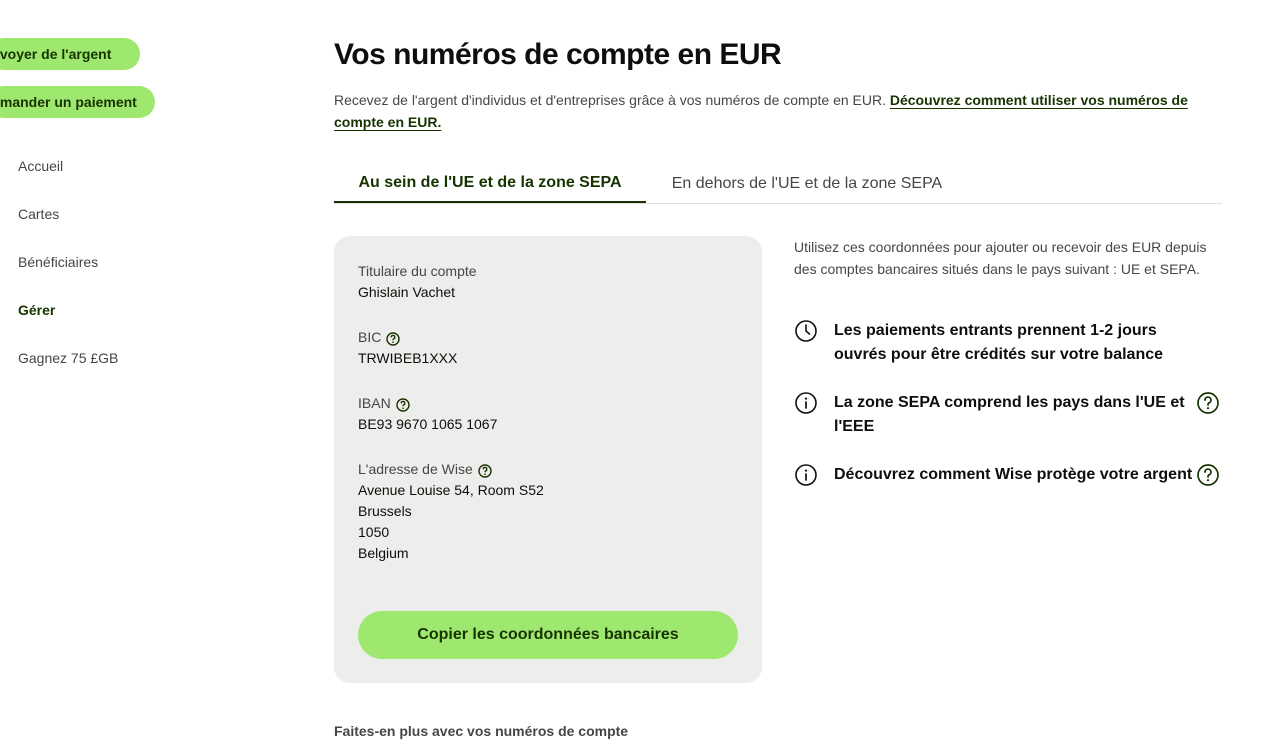 The width and height of the screenshot is (1286, 744). What do you see at coordinates (100, 166) in the screenshot?
I see `sidebar-item-home: Accueil` at bounding box center [100, 166].